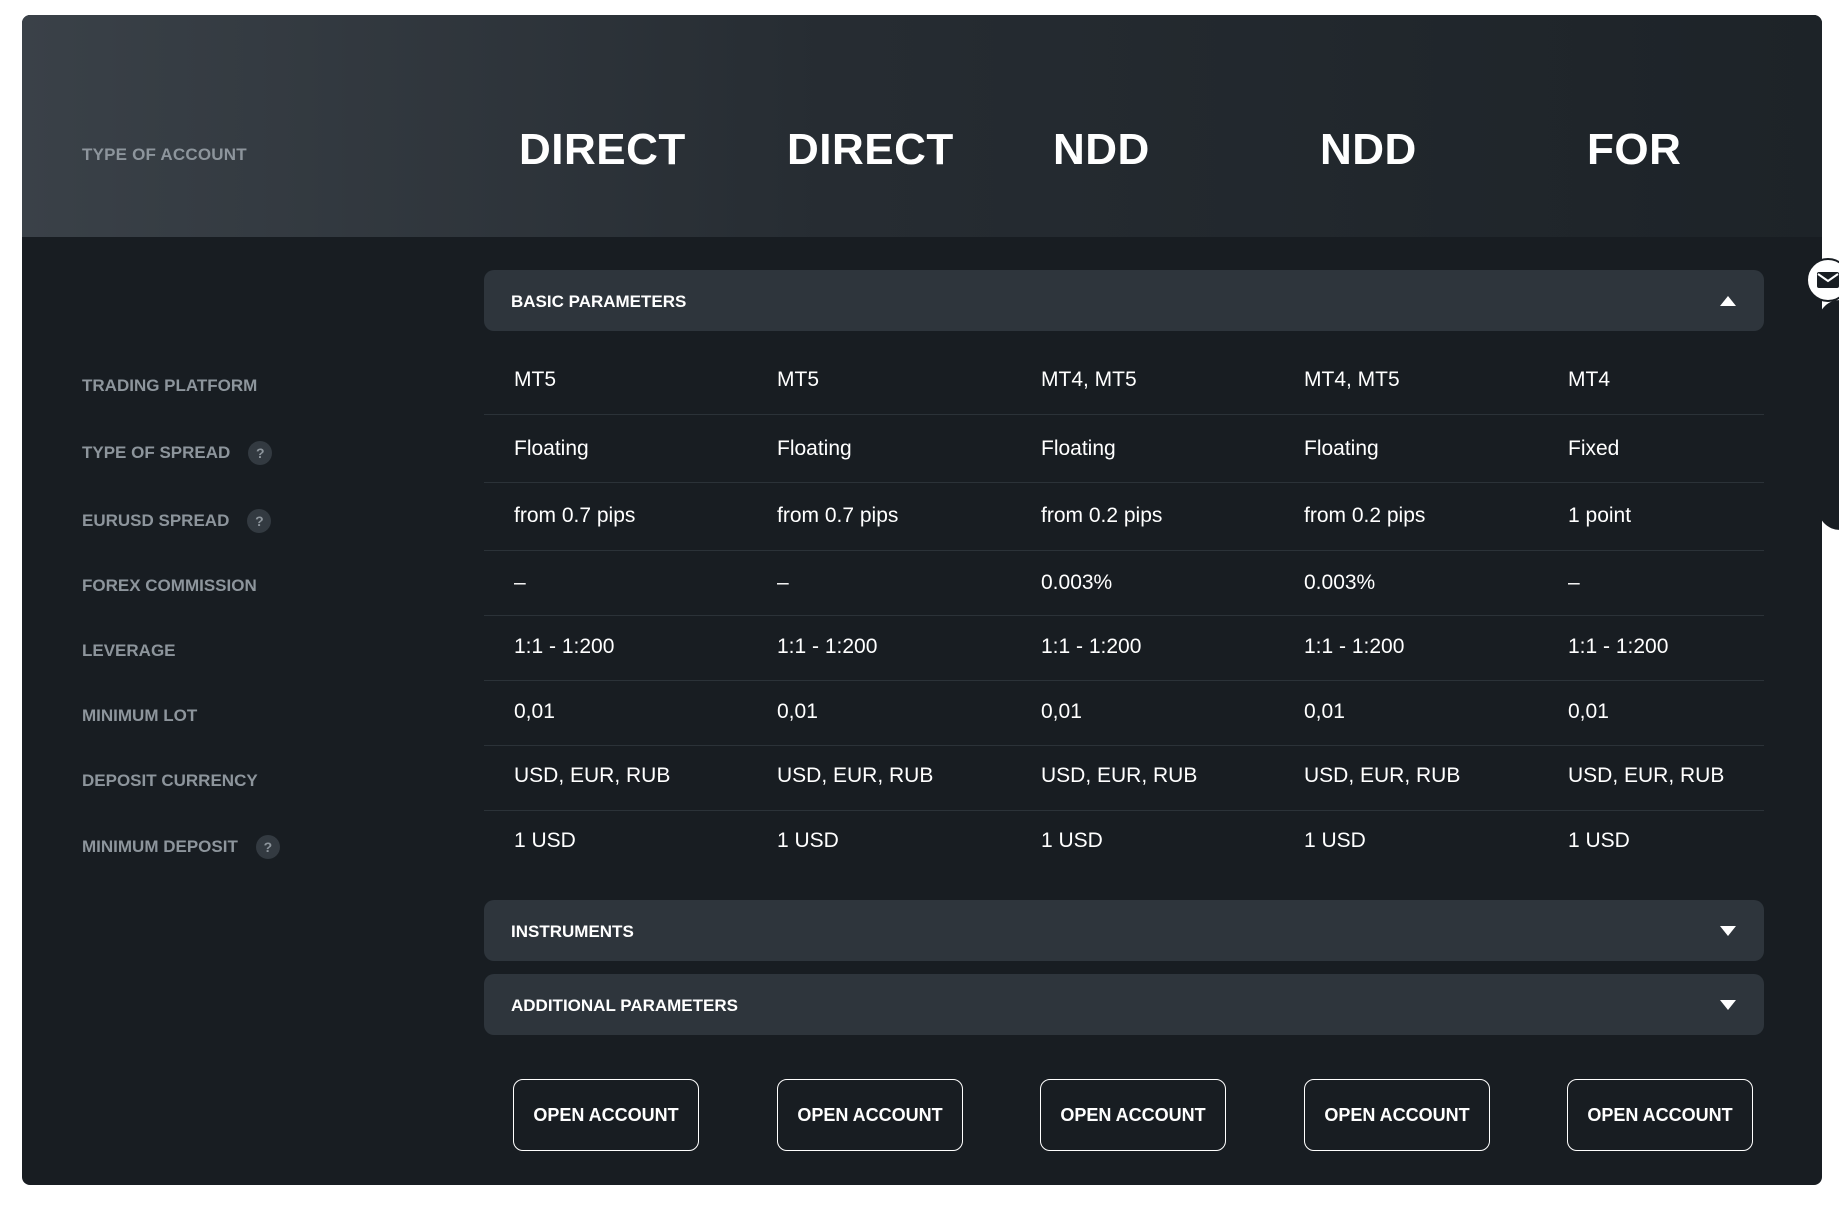 This screenshot has height=1213, width=1839. I want to click on row-label-forex-commission: FOREX COMMISSION, so click(169, 586).